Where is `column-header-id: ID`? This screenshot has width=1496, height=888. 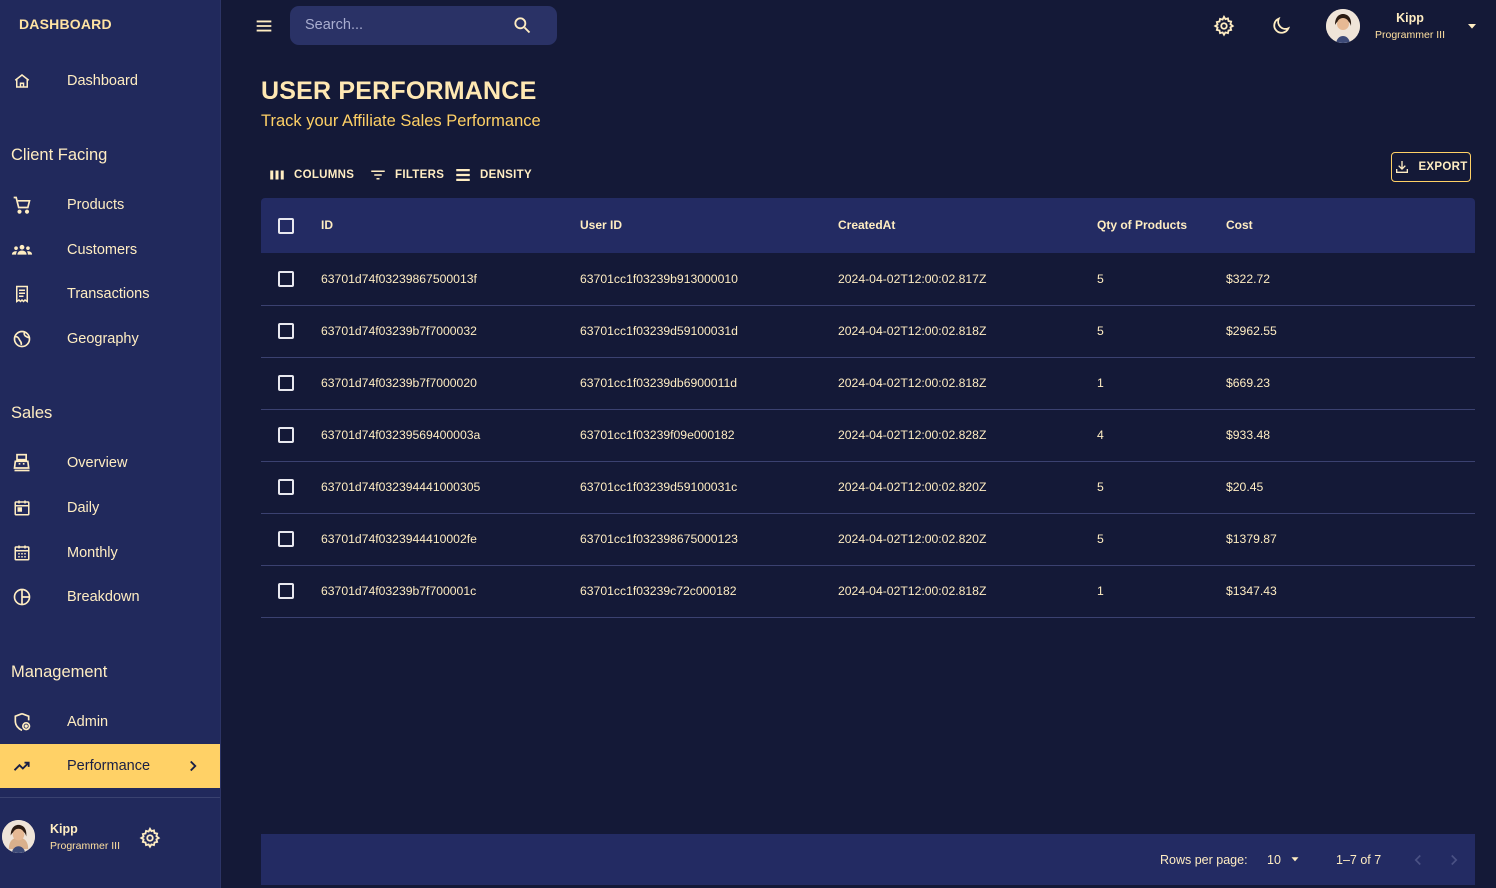 column-header-id: ID is located at coordinates (327, 225).